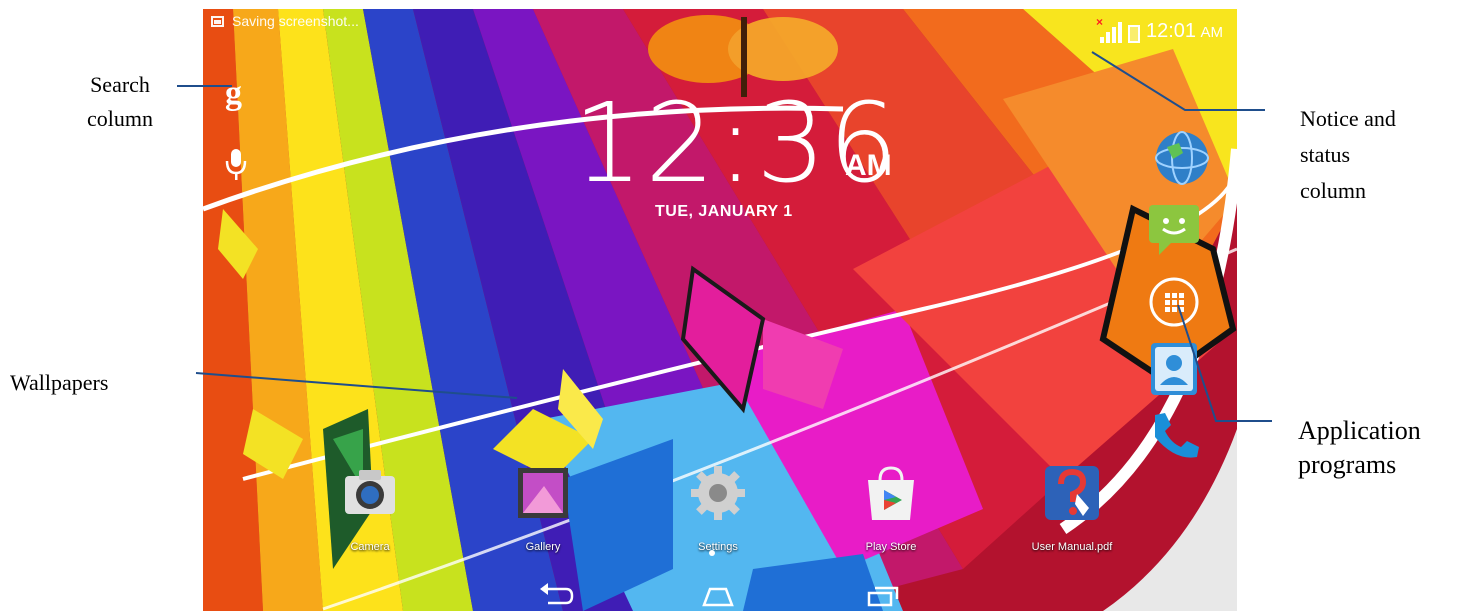 The height and width of the screenshot is (611, 1467). I want to click on apps-leader-line, so click(1224, 363).